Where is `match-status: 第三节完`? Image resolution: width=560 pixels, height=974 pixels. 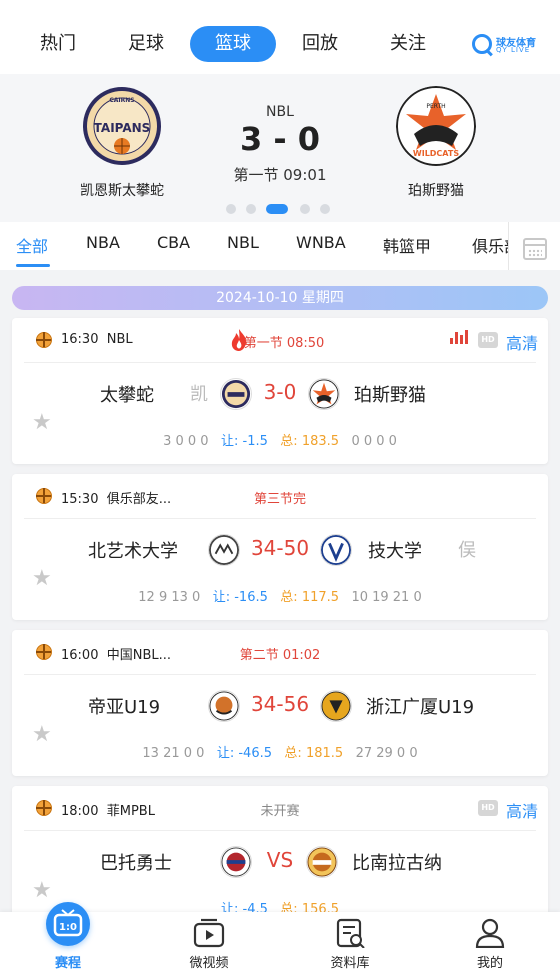 match-status: 第三节完 is located at coordinates (279, 499).